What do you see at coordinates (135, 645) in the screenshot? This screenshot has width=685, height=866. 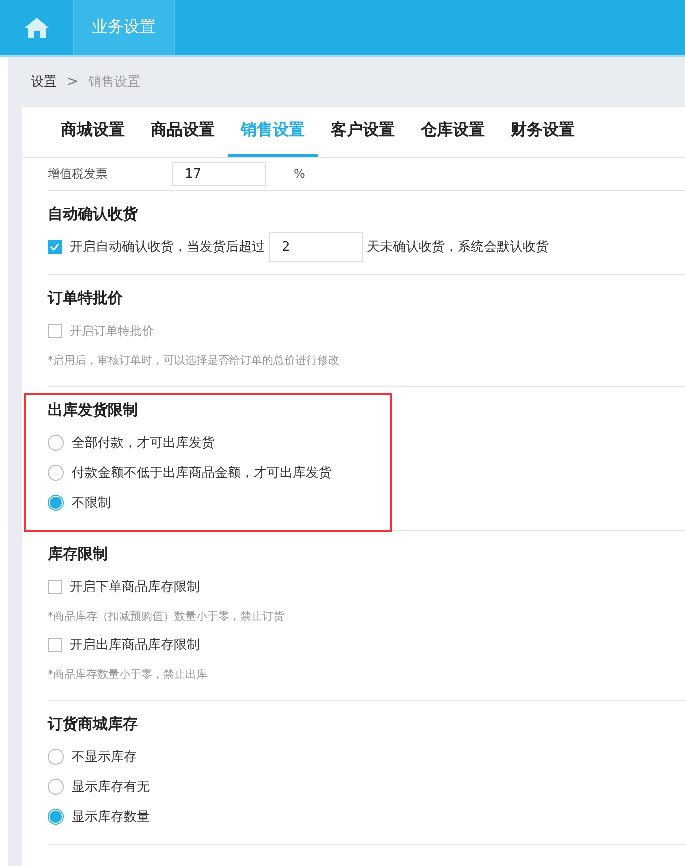 I see `checkbox-label: 开启出库商品库存限制` at bounding box center [135, 645].